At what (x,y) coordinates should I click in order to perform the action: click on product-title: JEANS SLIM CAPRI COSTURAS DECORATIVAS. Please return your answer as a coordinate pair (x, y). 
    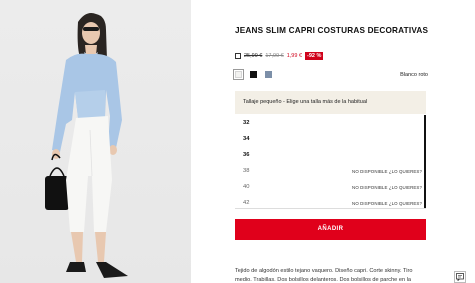
    Looking at the image, I should click on (332, 30).